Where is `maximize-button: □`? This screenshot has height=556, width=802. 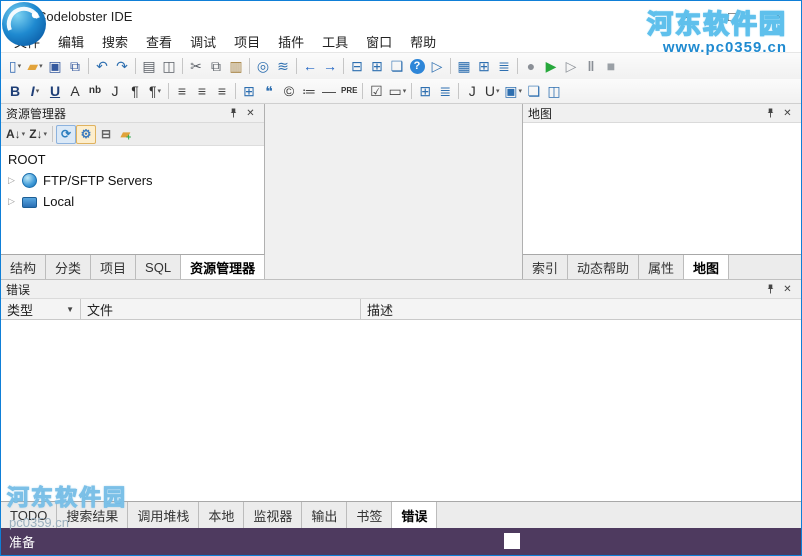 maximize-button: □ is located at coordinates (732, 16).